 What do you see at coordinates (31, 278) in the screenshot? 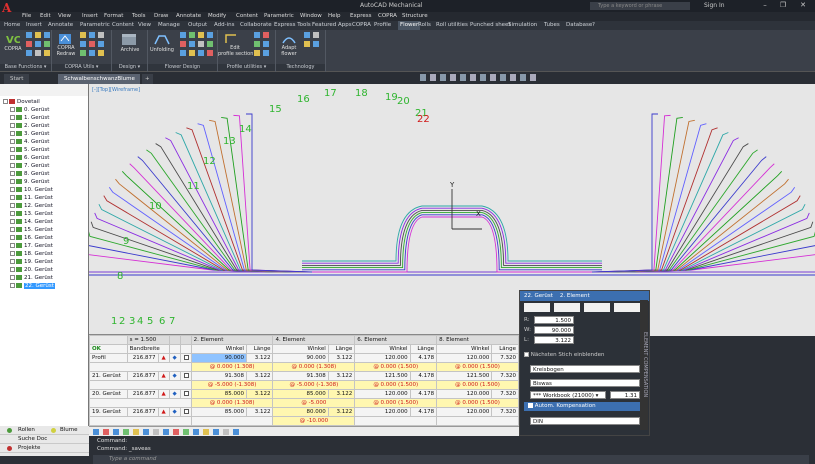
I see `tree-item-stand: 21. Gerüst` at bounding box center [31, 278].